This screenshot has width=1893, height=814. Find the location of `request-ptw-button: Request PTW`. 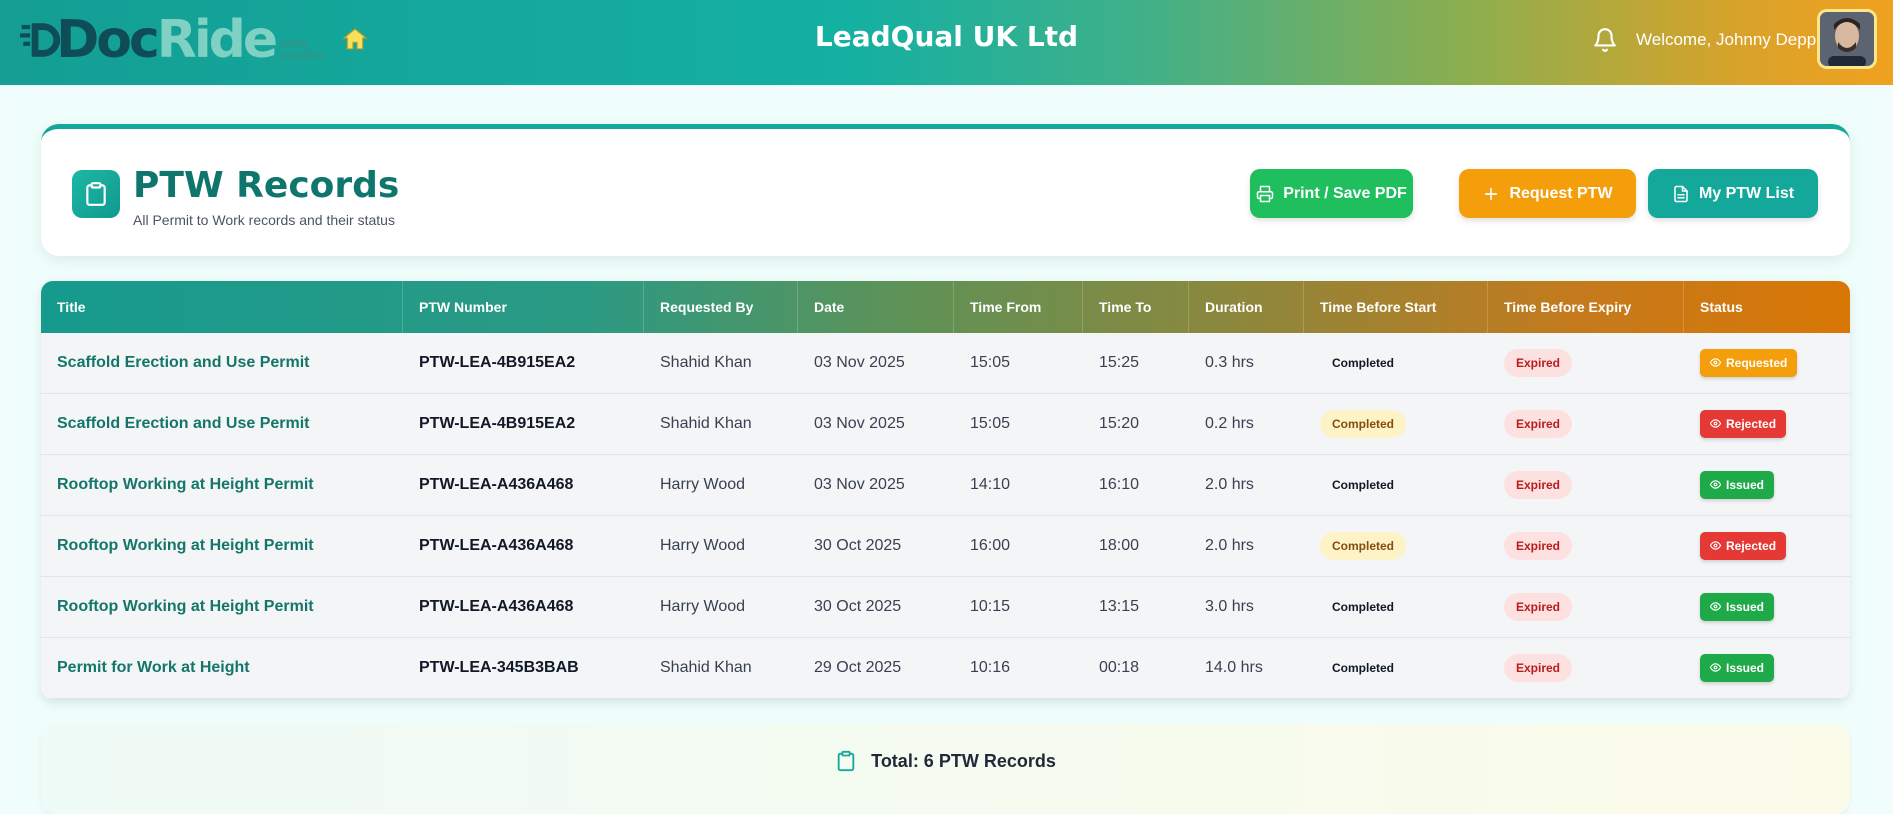

request-ptw-button: Request PTW is located at coordinates (1547, 193).